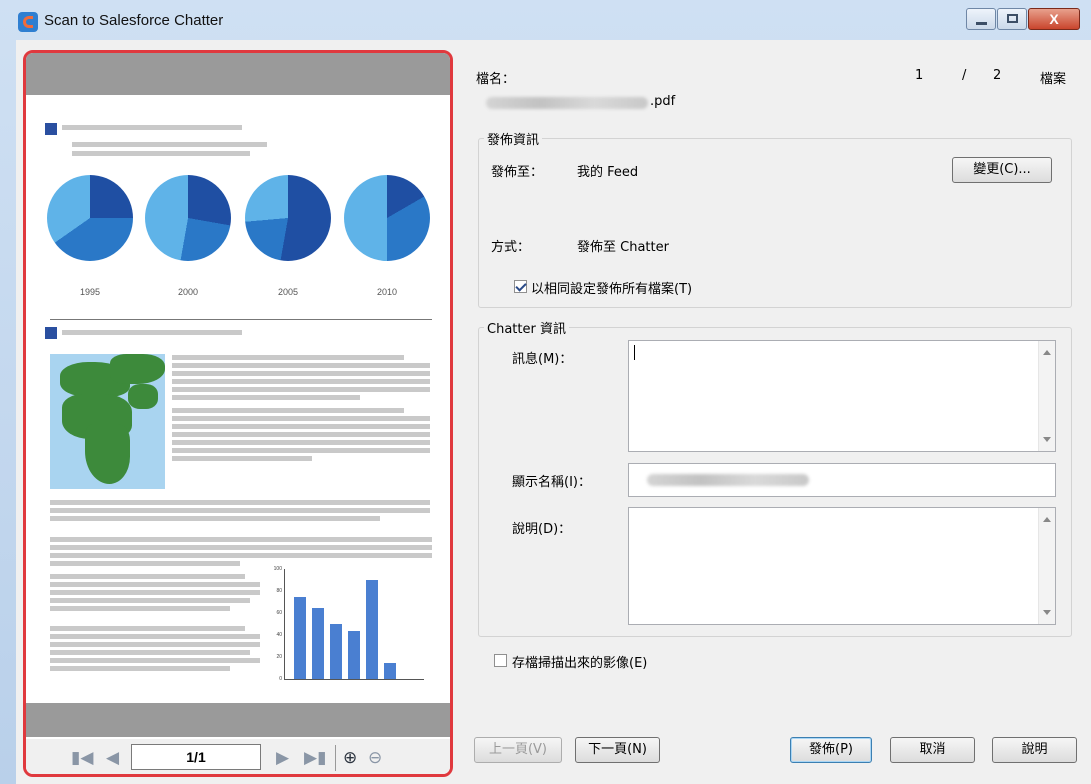  I want to click on next-page-icon: ▶, so click(282, 758).